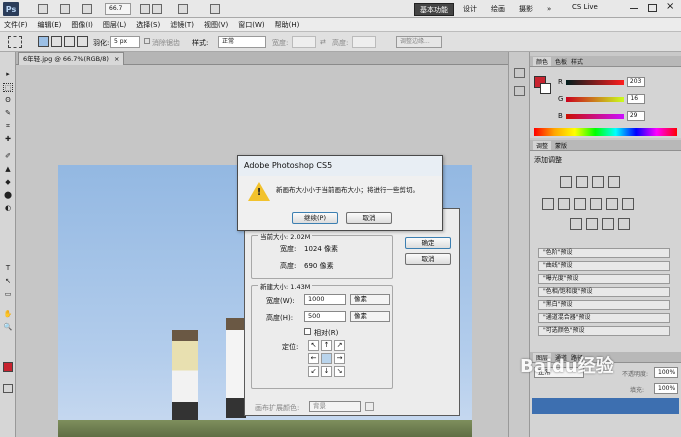 Image resolution: width=681 pixels, height=437 pixels. Describe the element at coordinates (307, 331) in the screenshot. I see `relative-checkbox` at that location.